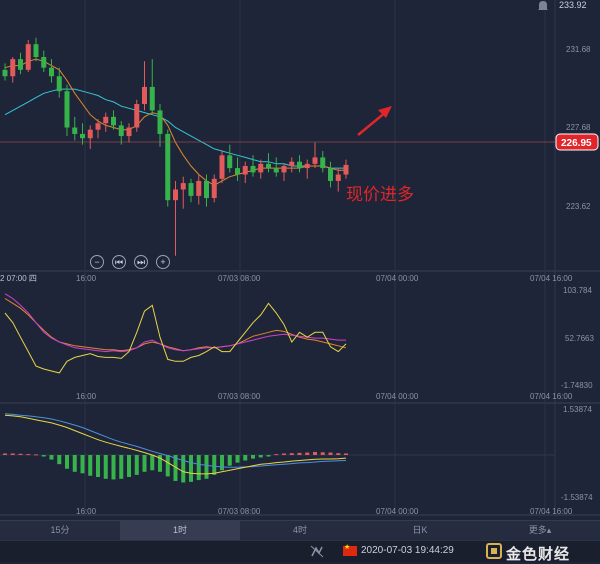 The image size is (600, 564). Describe the element at coordinates (97, 262) in the screenshot. I see `zoom-out-button: −` at that location.